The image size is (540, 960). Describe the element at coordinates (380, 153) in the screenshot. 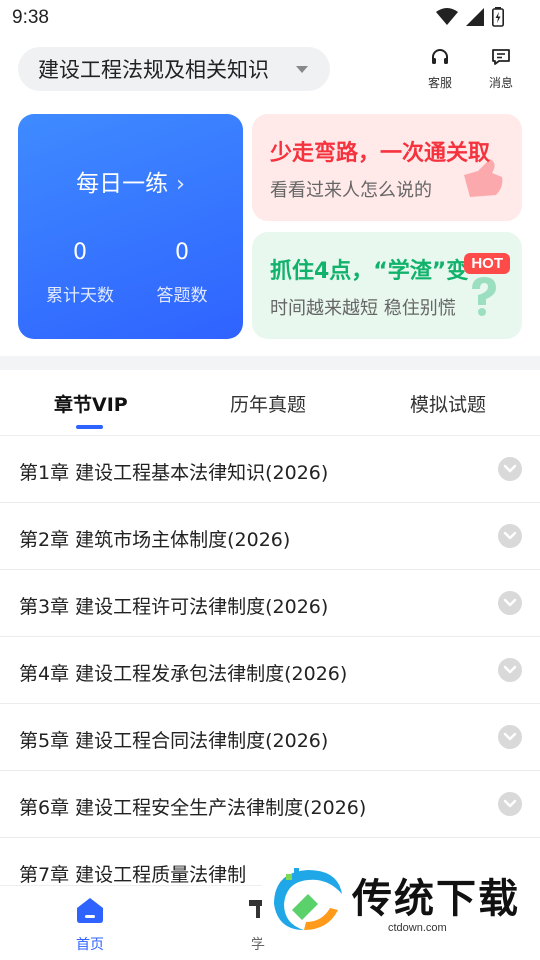

I see `promo-title: 少走弯路，一次通关取` at that location.